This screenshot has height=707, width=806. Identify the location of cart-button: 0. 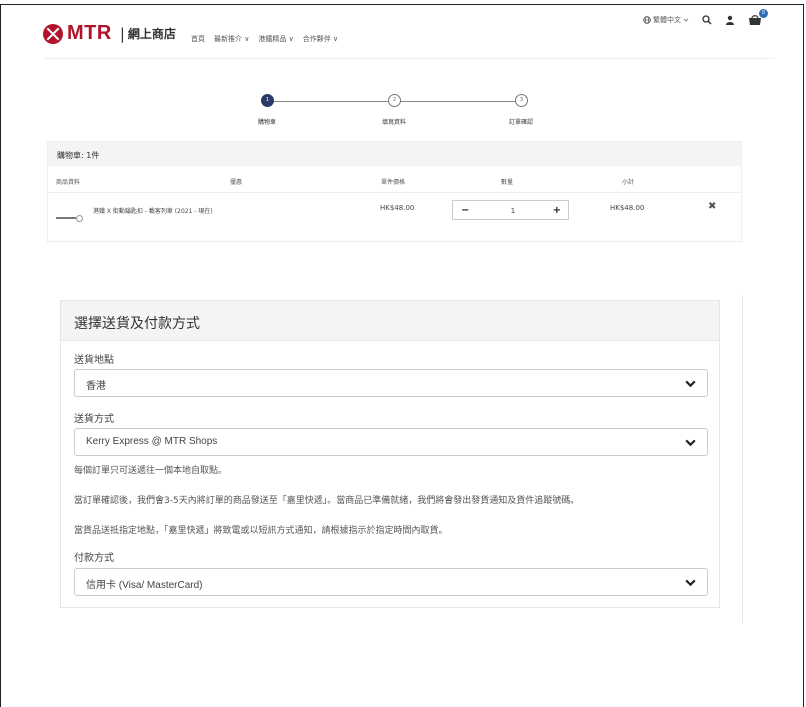
(758, 17).